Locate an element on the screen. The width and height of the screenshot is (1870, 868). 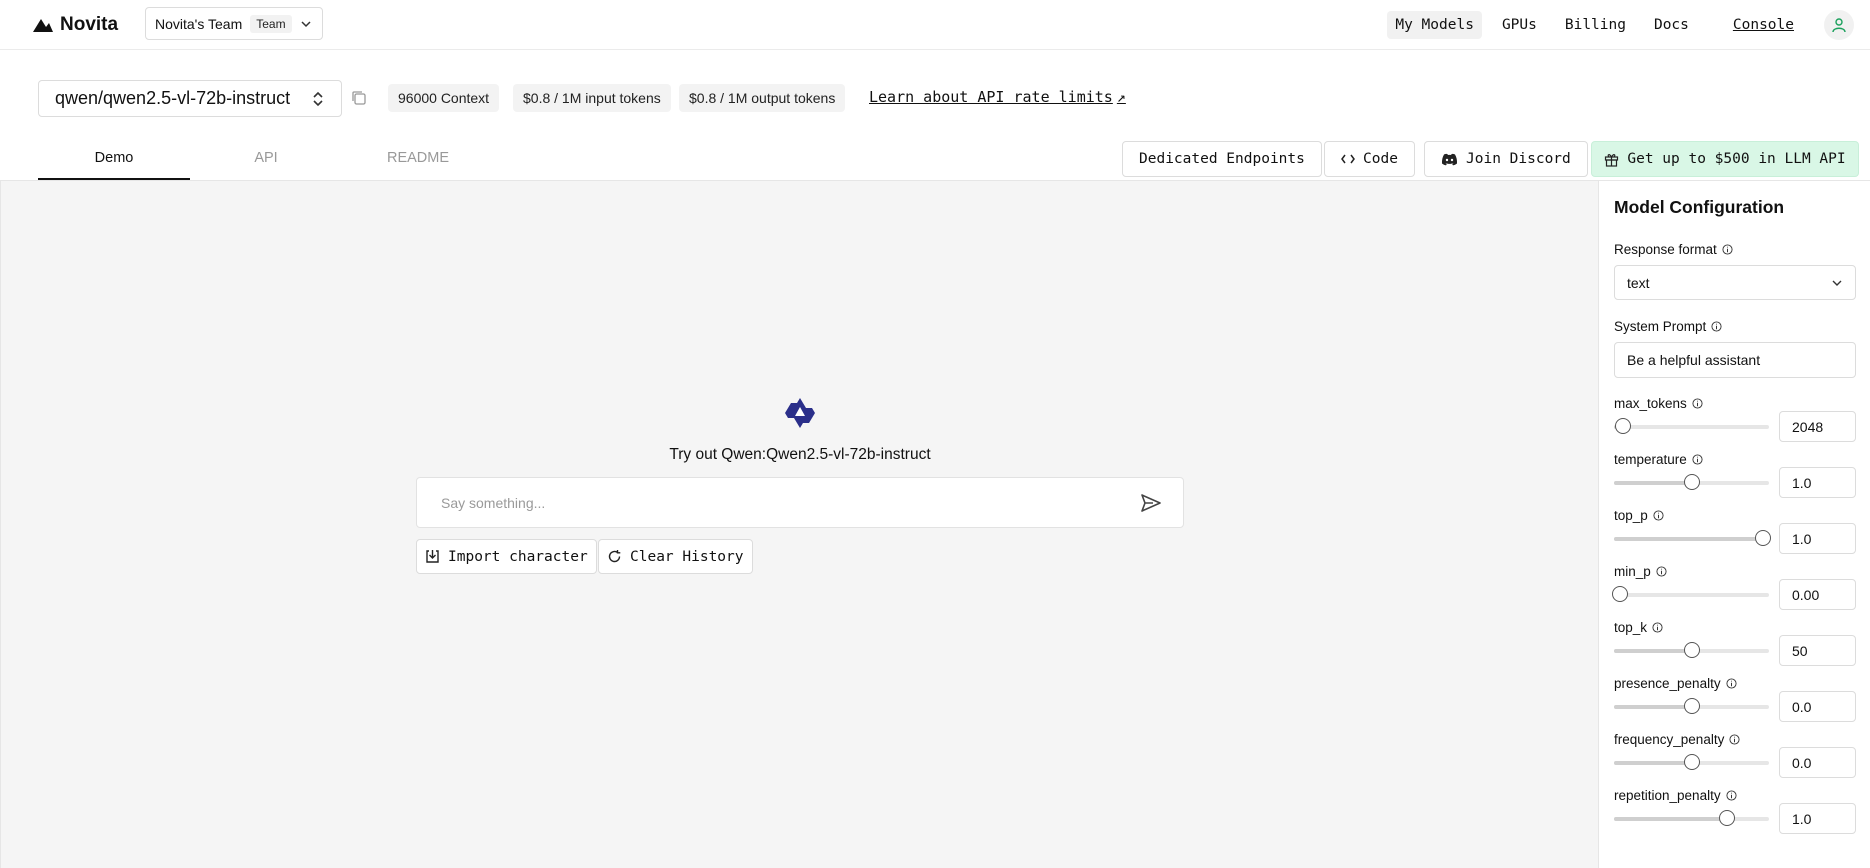
param-label-row: repetition_penalty is located at coordinates (1675, 795).